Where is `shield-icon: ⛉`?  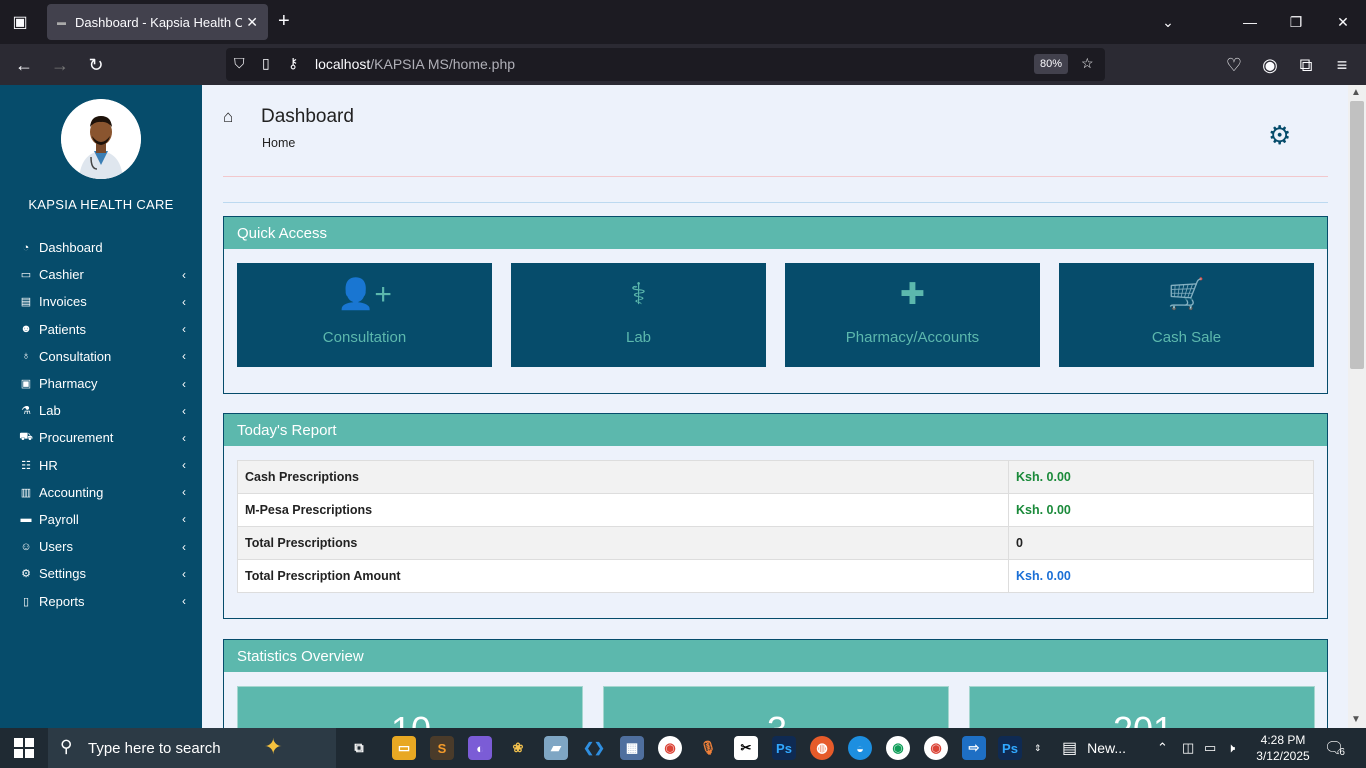
shield-icon: ⛉ is located at coordinates (239, 63).